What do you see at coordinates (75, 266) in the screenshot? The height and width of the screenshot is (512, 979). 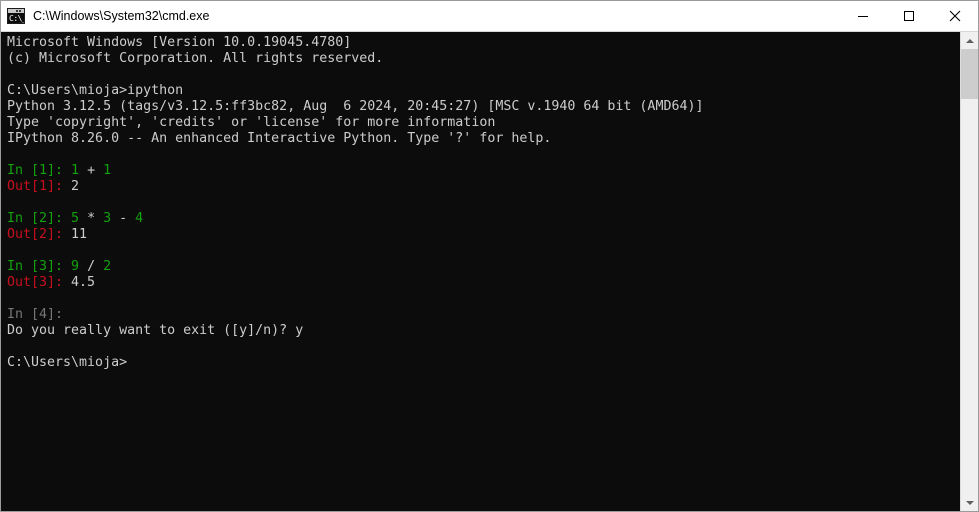 I see `code-token: 9` at bounding box center [75, 266].